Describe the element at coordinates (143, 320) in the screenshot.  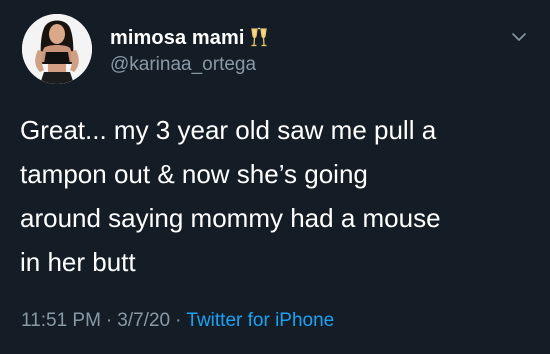
I see `tweet-date: 3/7/20` at that location.